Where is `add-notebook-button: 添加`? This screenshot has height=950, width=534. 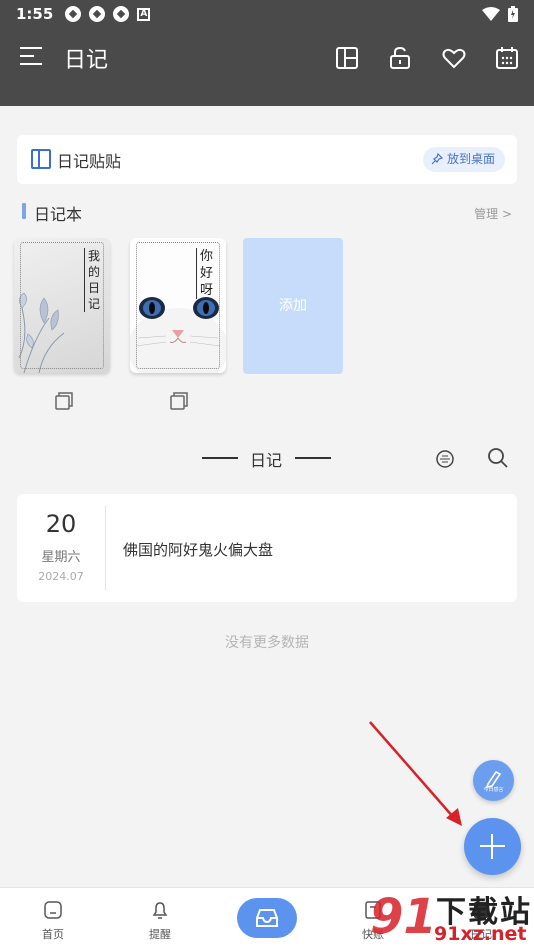 add-notebook-button: 添加 is located at coordinates (293, 306).